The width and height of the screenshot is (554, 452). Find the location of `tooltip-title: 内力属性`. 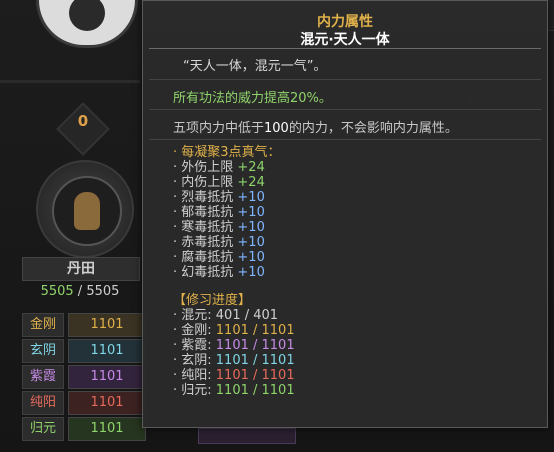

tooltip-title: 内力属性 is located at coordinates (345, 22).